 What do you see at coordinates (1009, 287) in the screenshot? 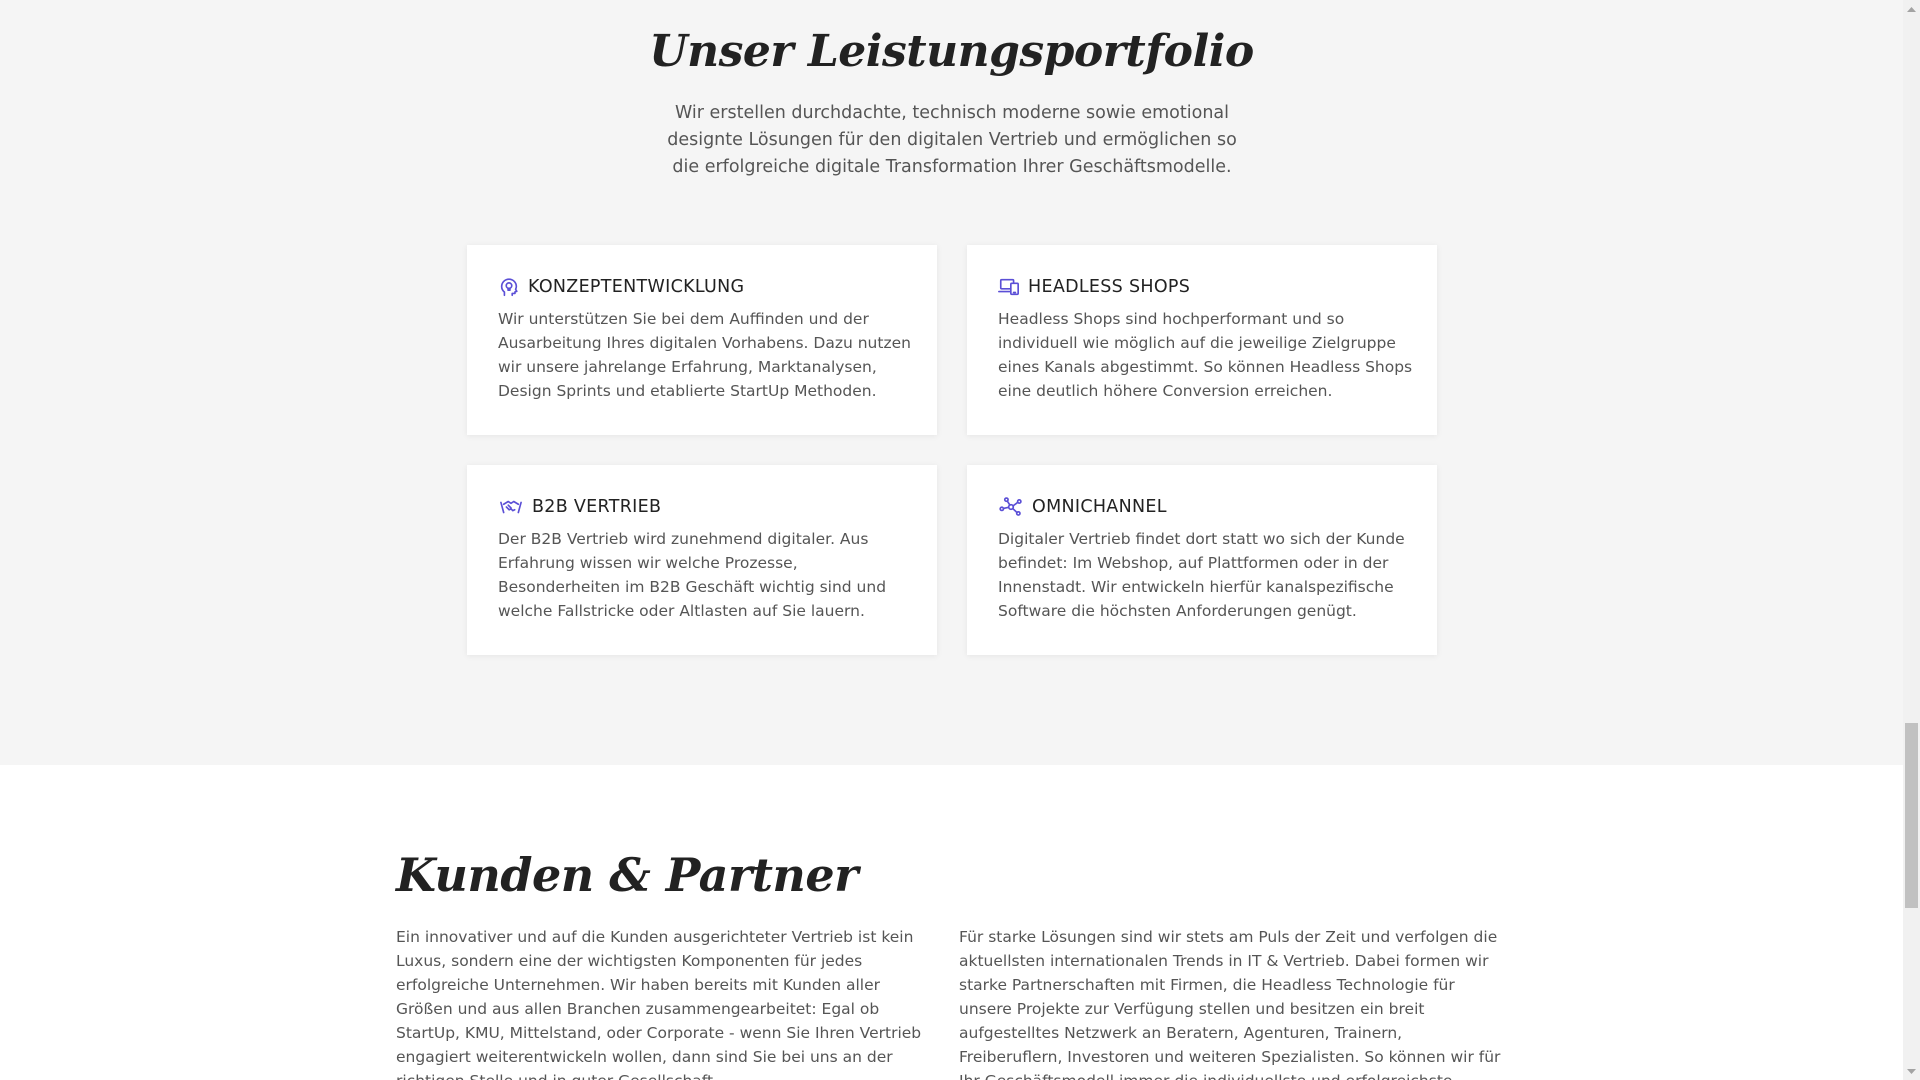
I see `devices-icon` at bounding box center [1009, 287].